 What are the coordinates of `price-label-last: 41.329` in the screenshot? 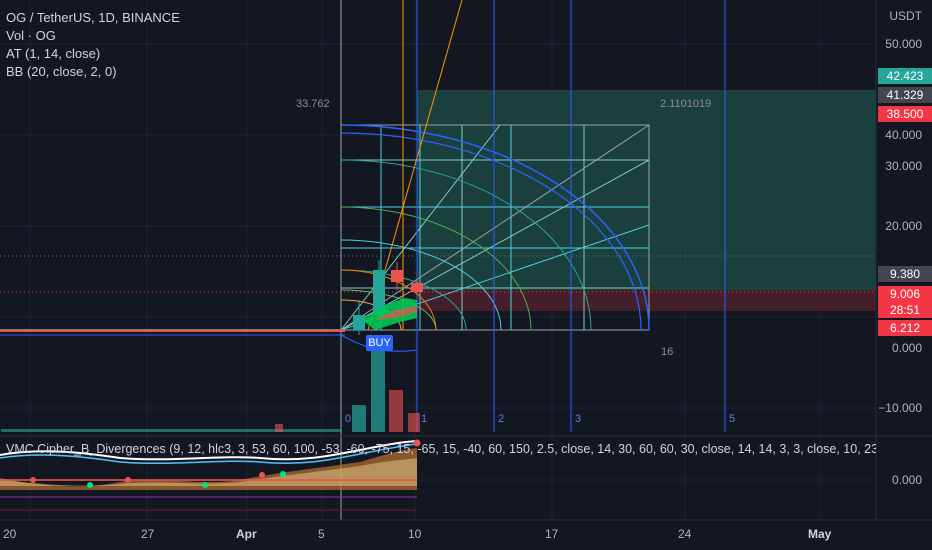 It's located at (905, 95).